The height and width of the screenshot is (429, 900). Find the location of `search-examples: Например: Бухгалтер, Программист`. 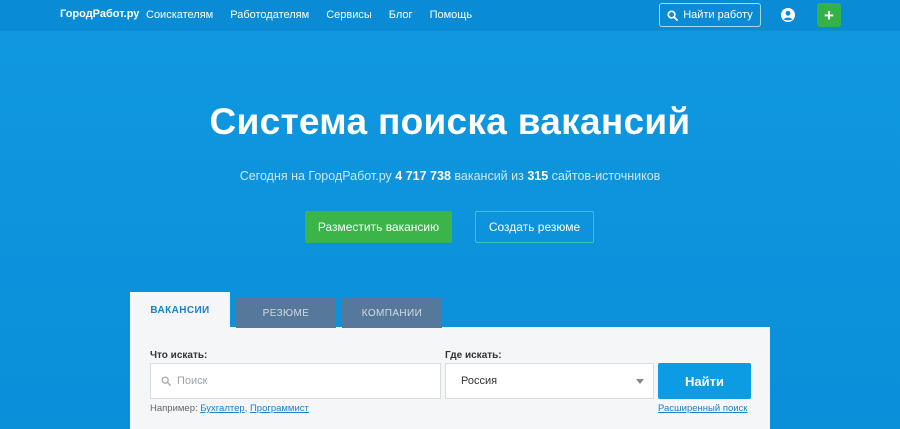

search-examples: Например: Бухгалтер, Программист is located at coordinates (229, 408).